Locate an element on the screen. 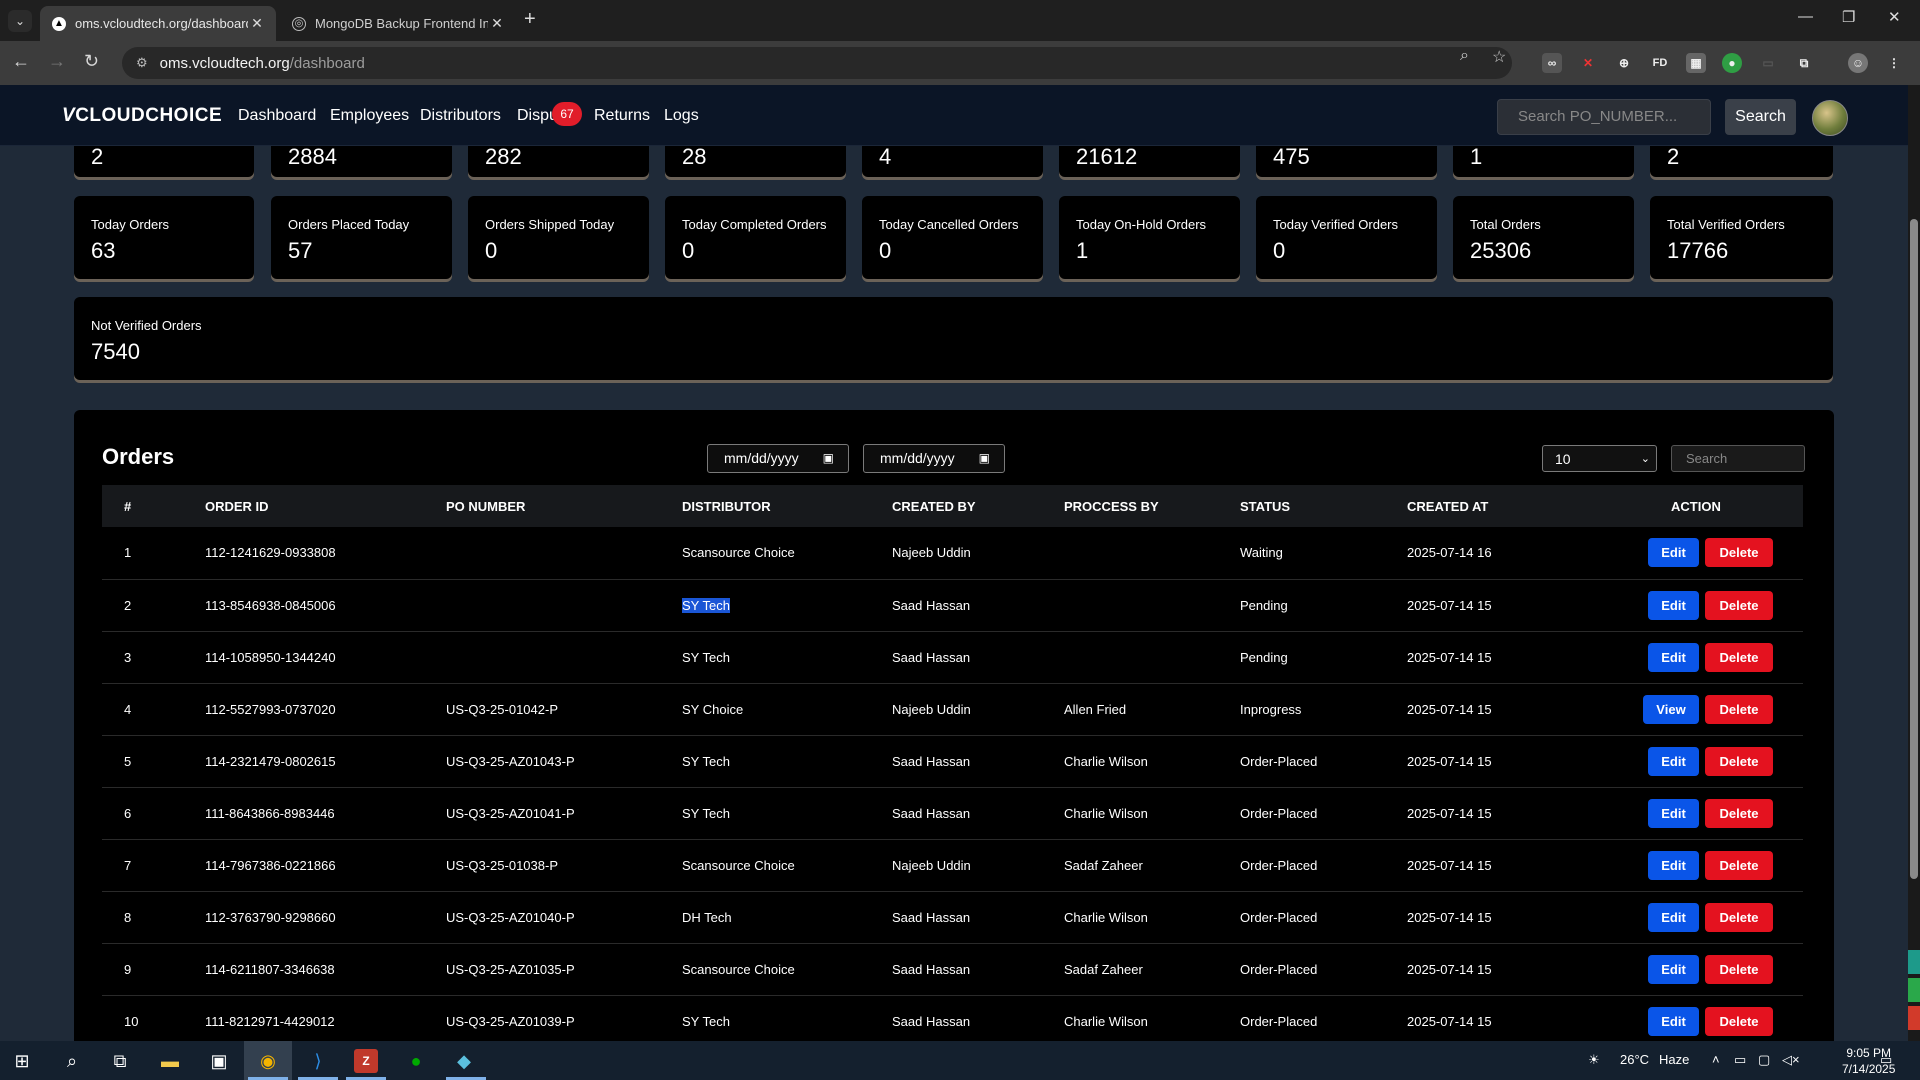 The image size is (1920, 1080). scrollbar-thumb is located at coordinates (1914, 549).